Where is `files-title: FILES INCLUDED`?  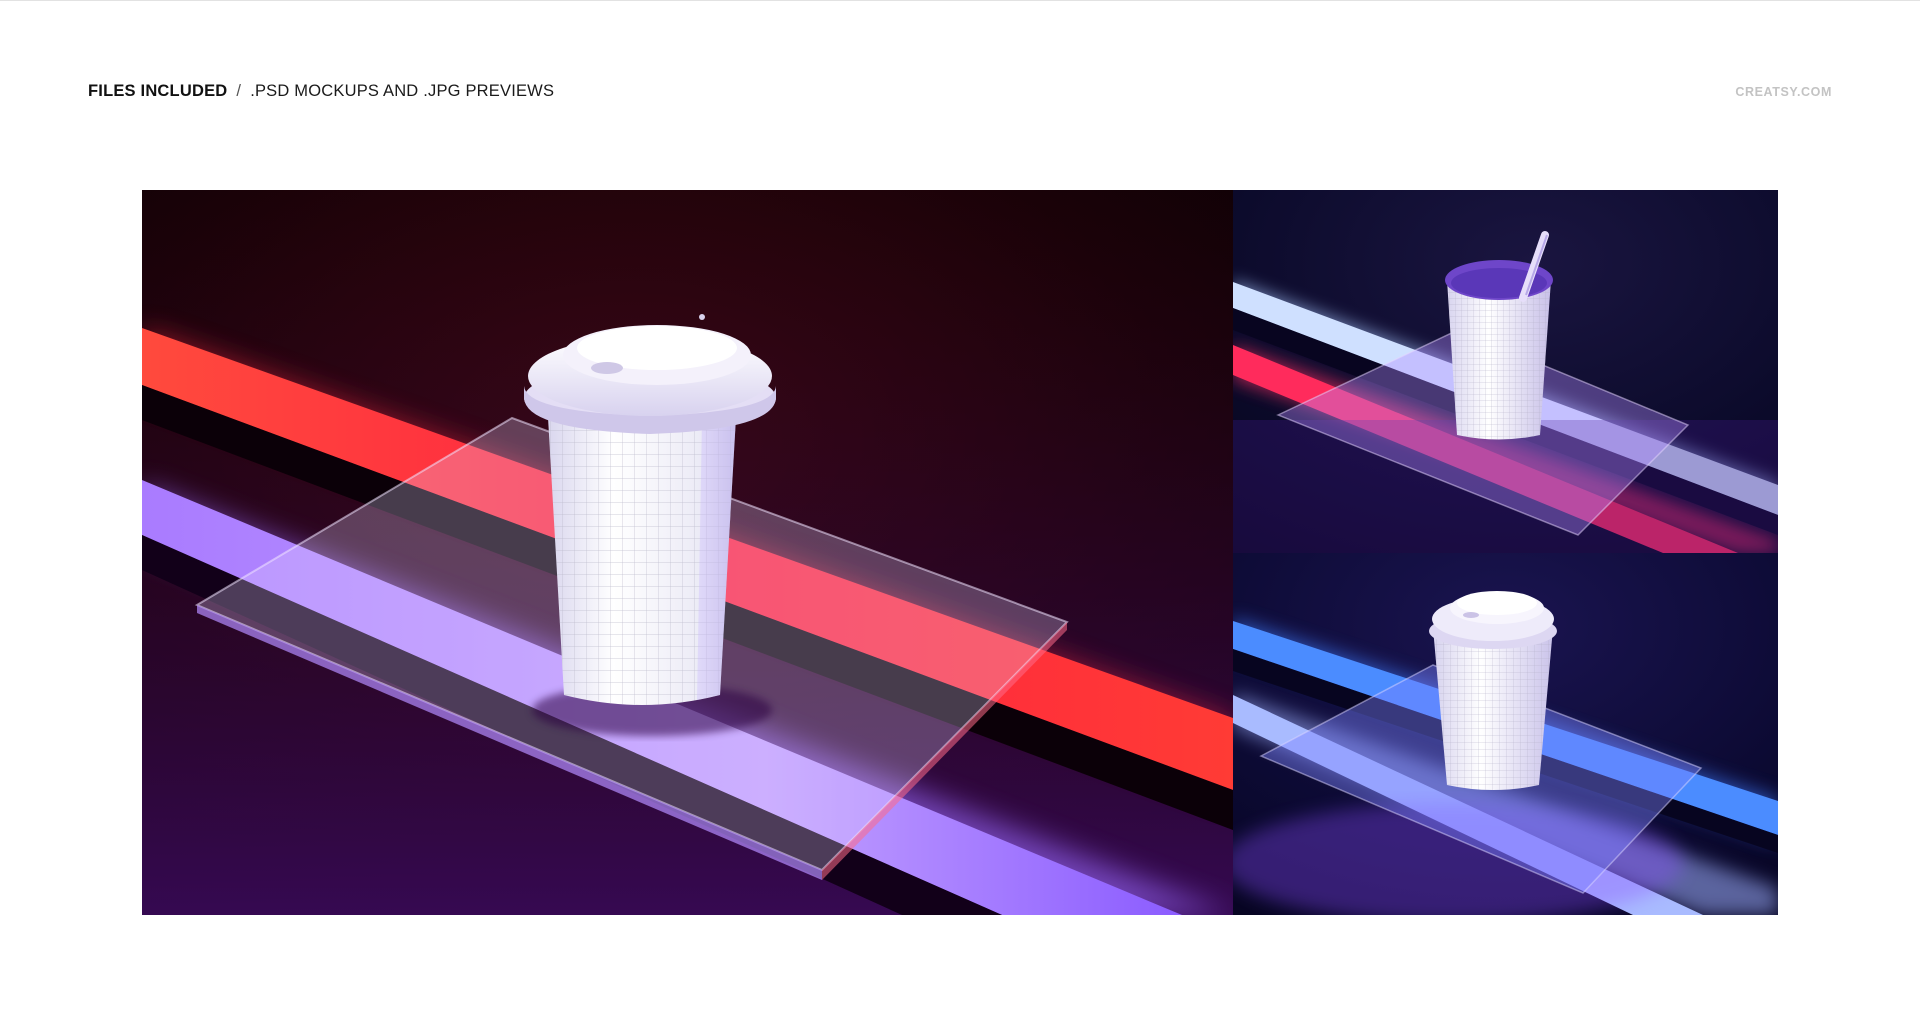 files-title: FILES INCLUDED is located at coordinates (158, 91).